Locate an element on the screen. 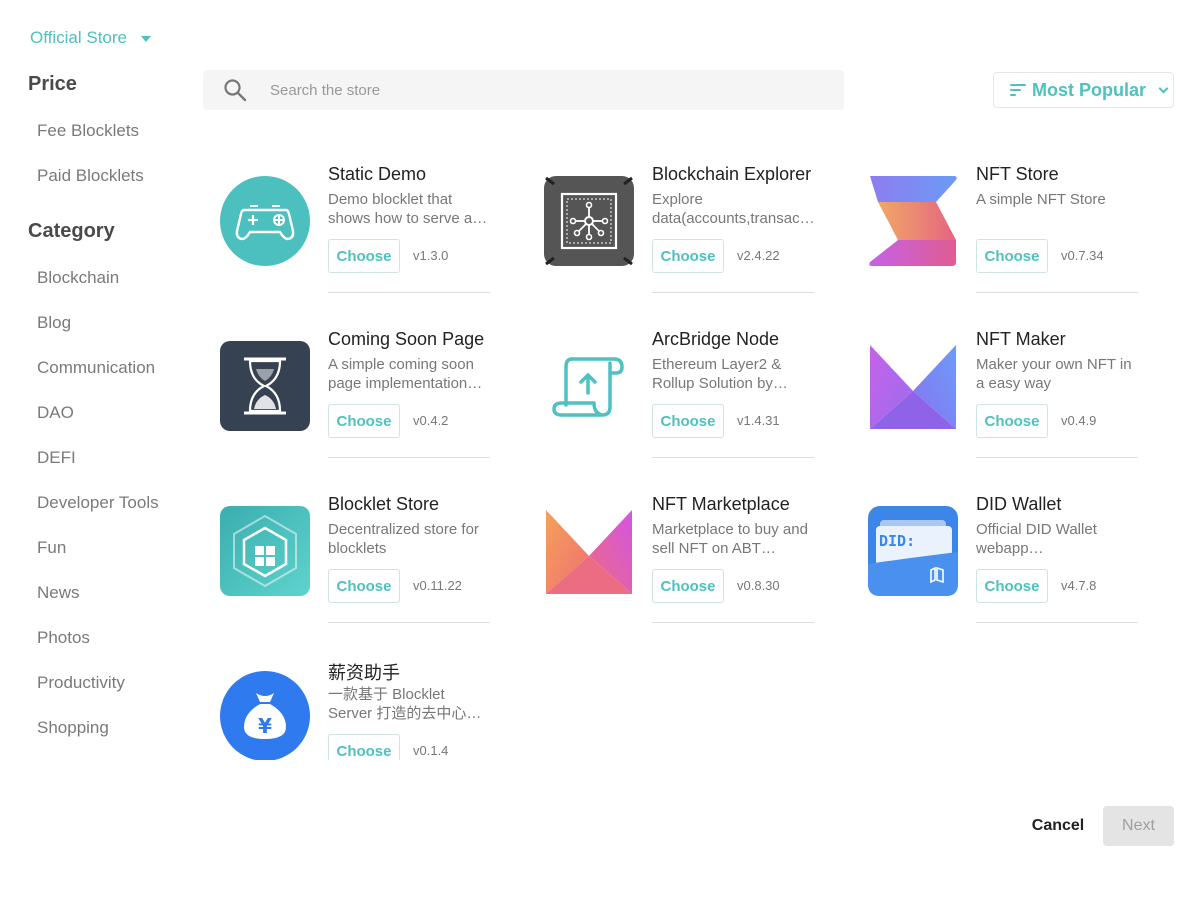 The width and height of the screenshot is (1200, 901). search-input is located at coordinates (530, 90).